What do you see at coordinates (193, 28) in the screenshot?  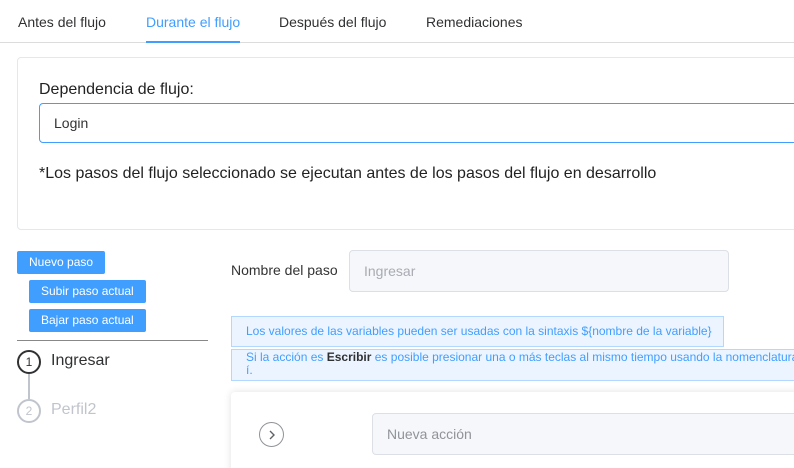 I see `tab-during-flow: Durante el flujo` at bounding box center [193, 28].